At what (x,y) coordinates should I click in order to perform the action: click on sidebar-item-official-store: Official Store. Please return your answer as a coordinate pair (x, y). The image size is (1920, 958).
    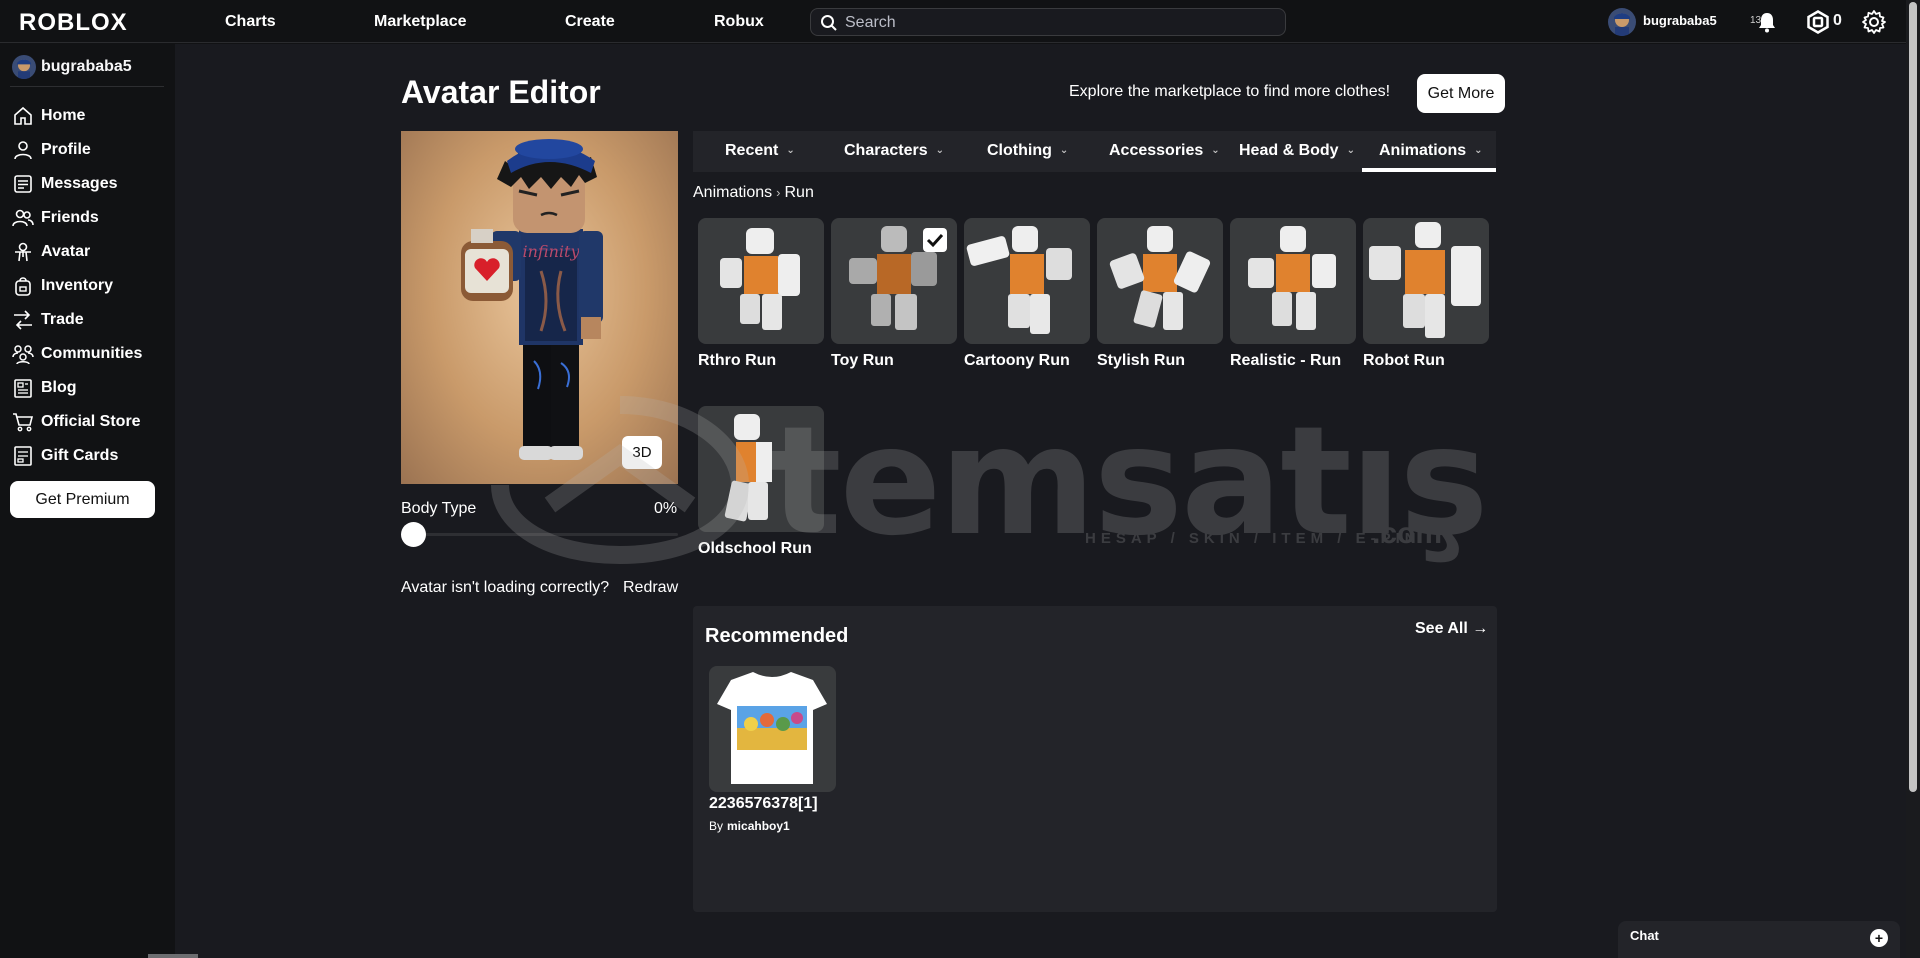
    Looking at the image, I should click on (87, 422).